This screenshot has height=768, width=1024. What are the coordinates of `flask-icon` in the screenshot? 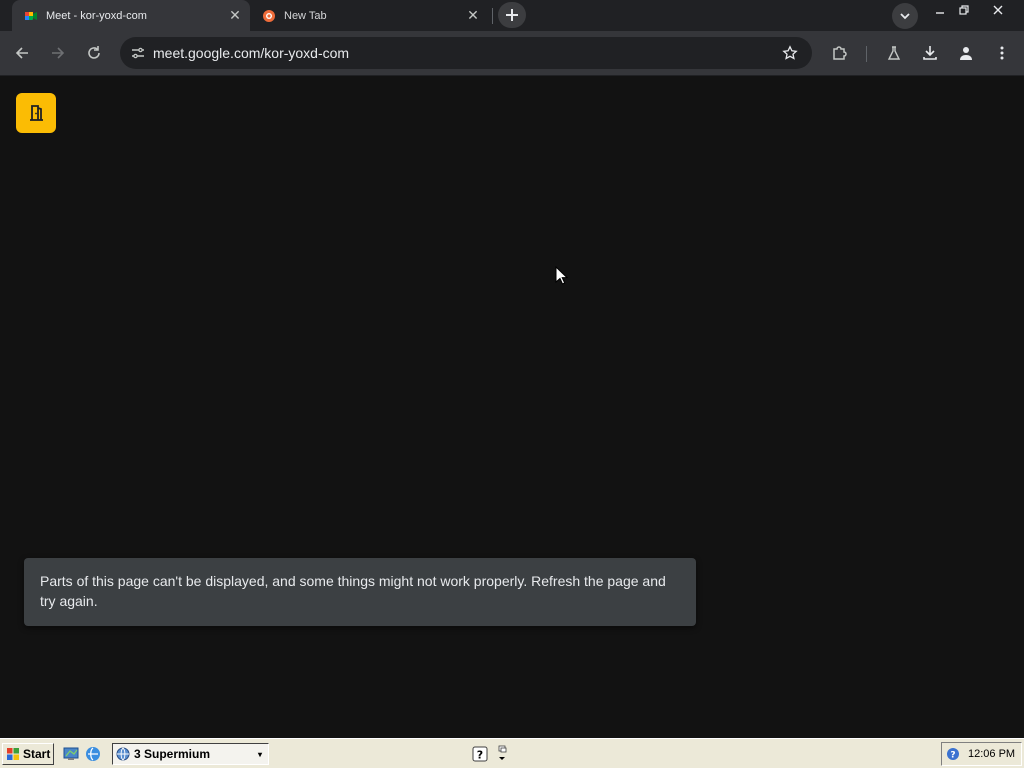 It's located at (894, 53).